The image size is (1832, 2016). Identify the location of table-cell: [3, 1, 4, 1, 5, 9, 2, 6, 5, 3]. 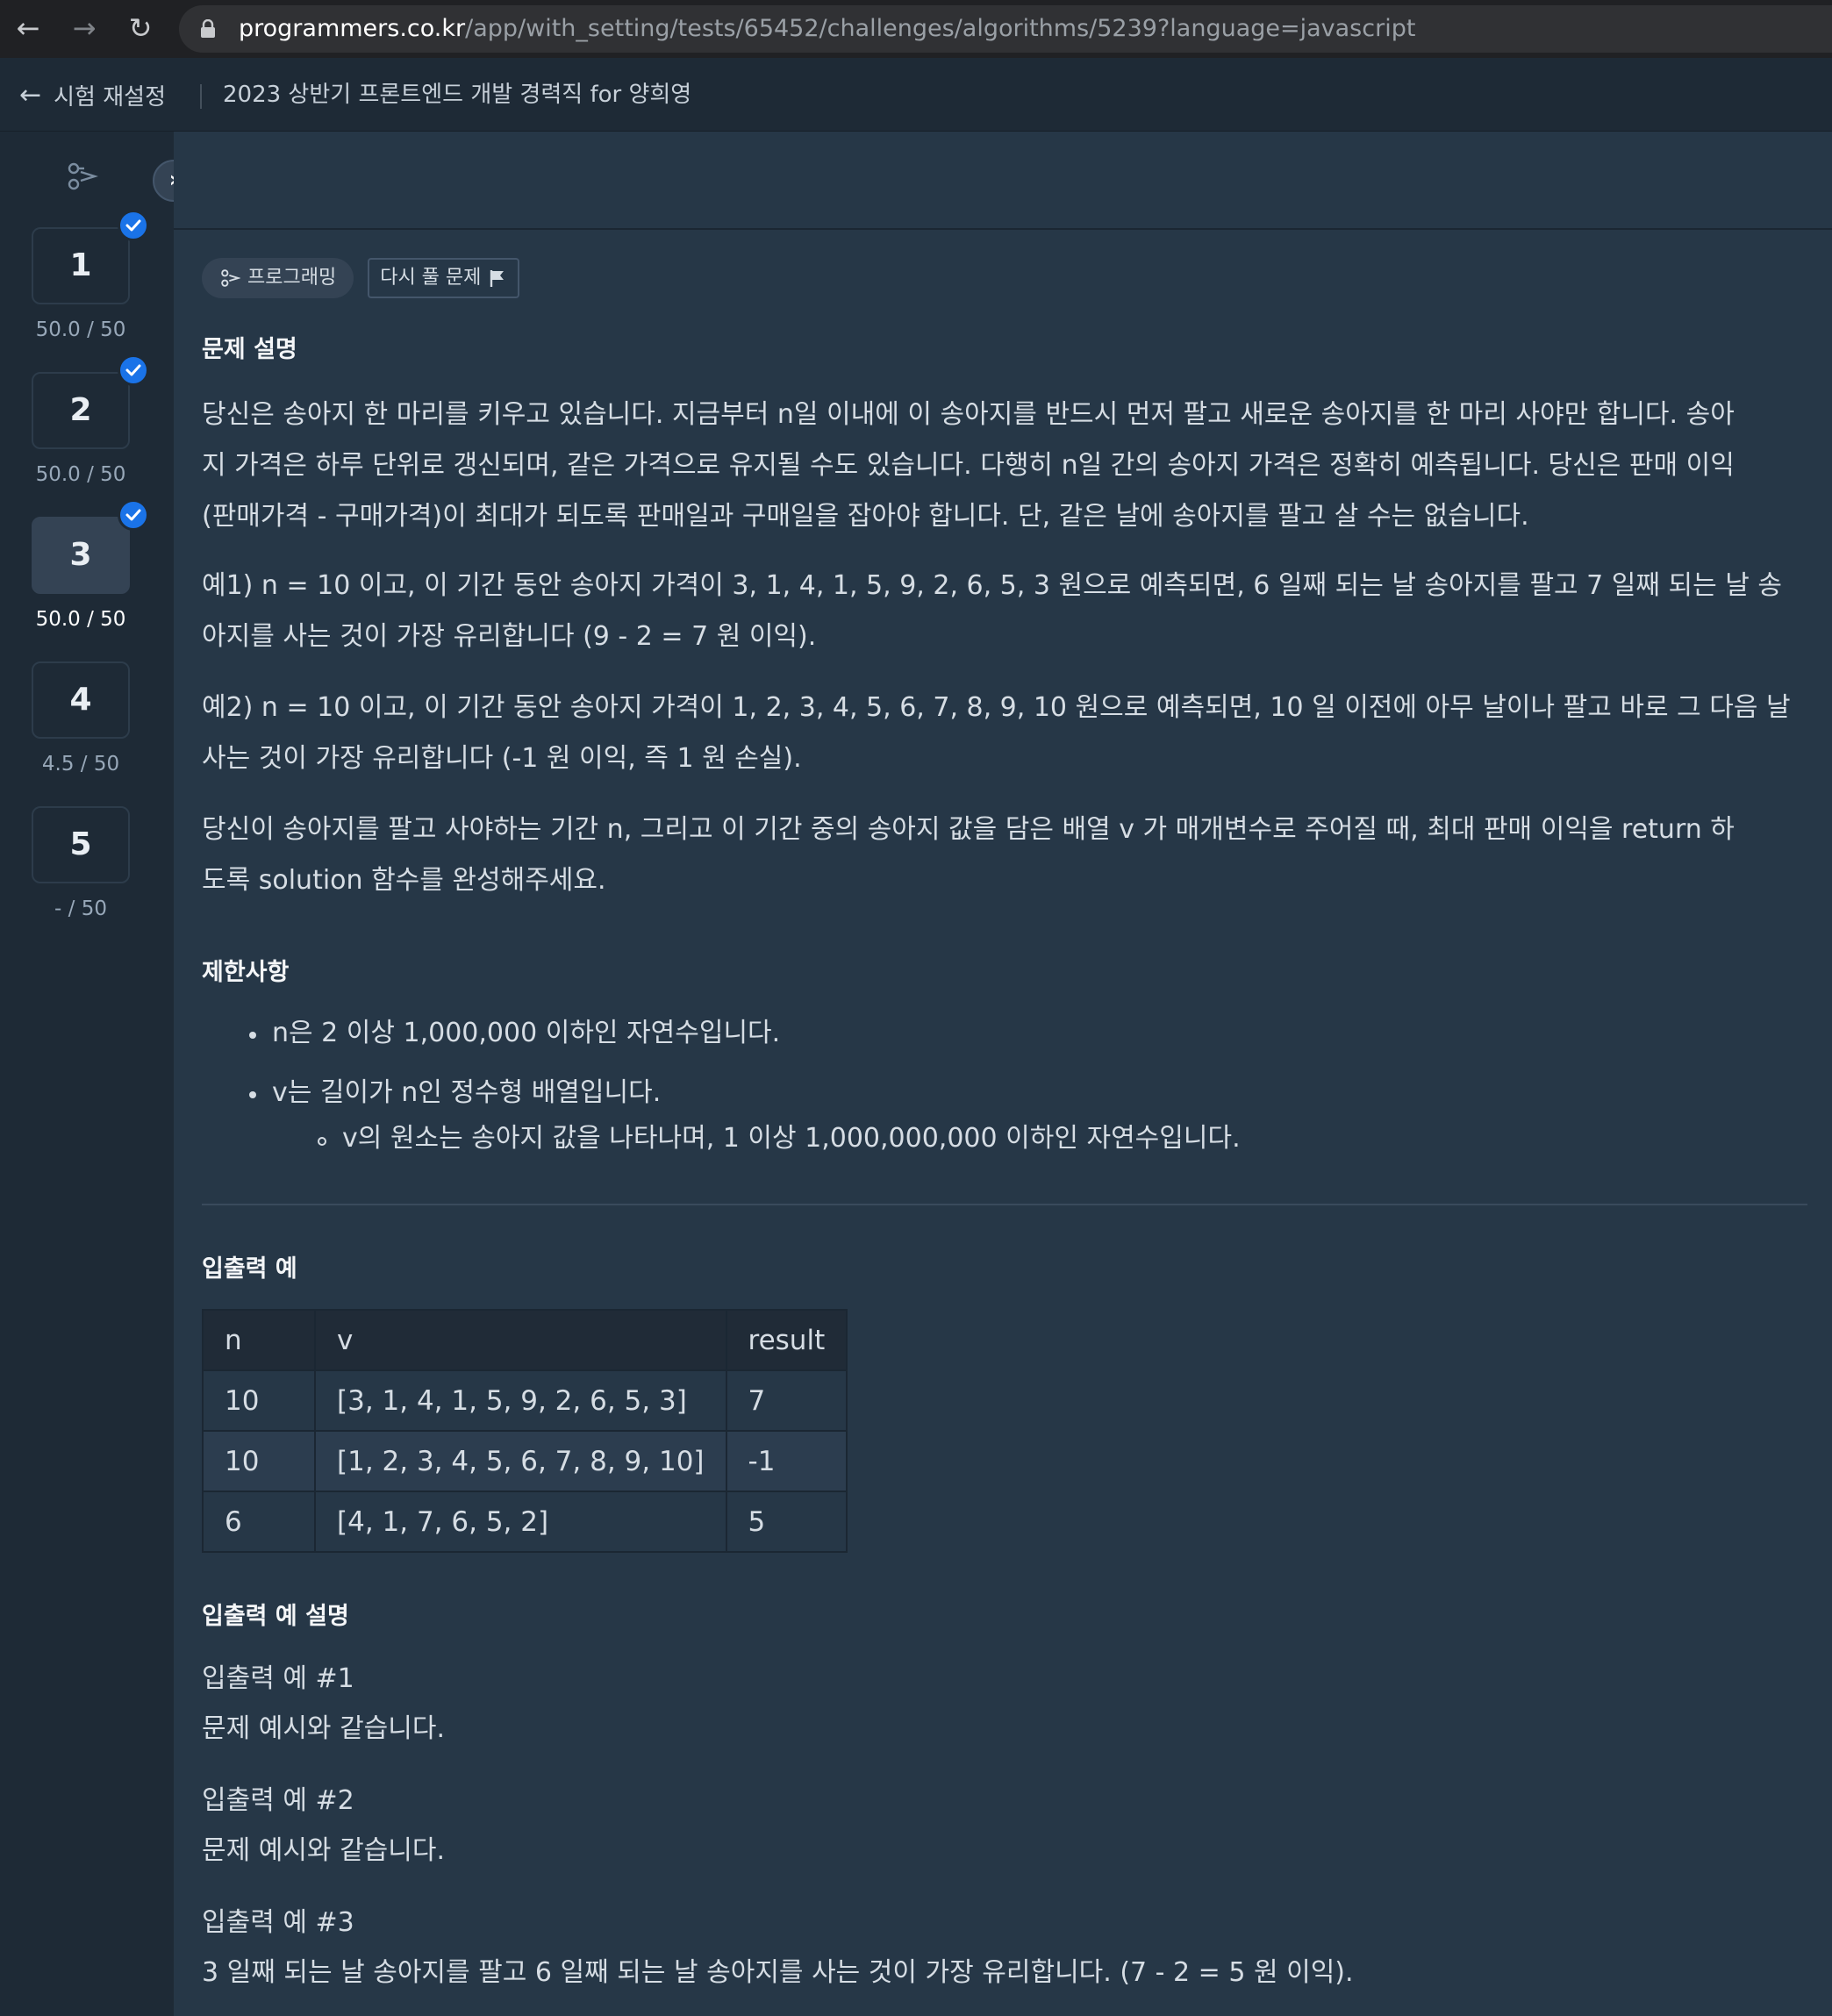
(520, 1400).